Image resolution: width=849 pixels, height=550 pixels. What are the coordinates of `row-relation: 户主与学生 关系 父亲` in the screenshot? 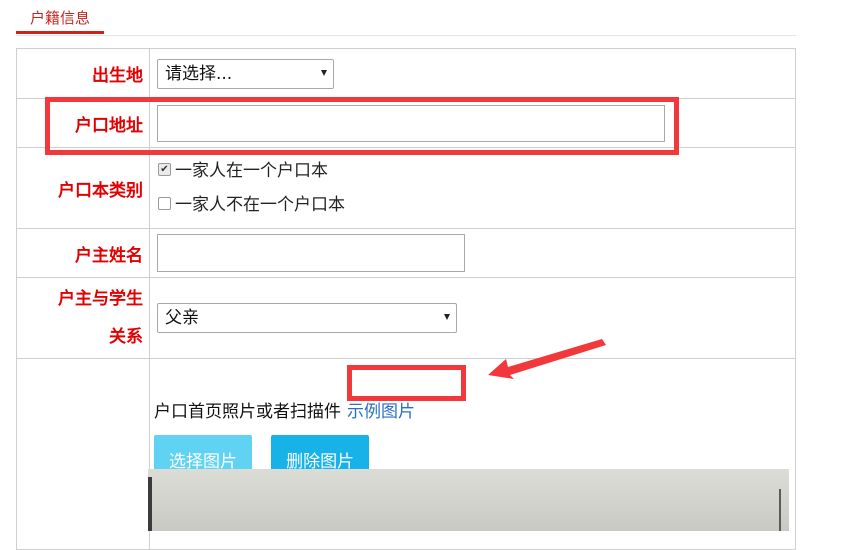 It's located at (406, 318).